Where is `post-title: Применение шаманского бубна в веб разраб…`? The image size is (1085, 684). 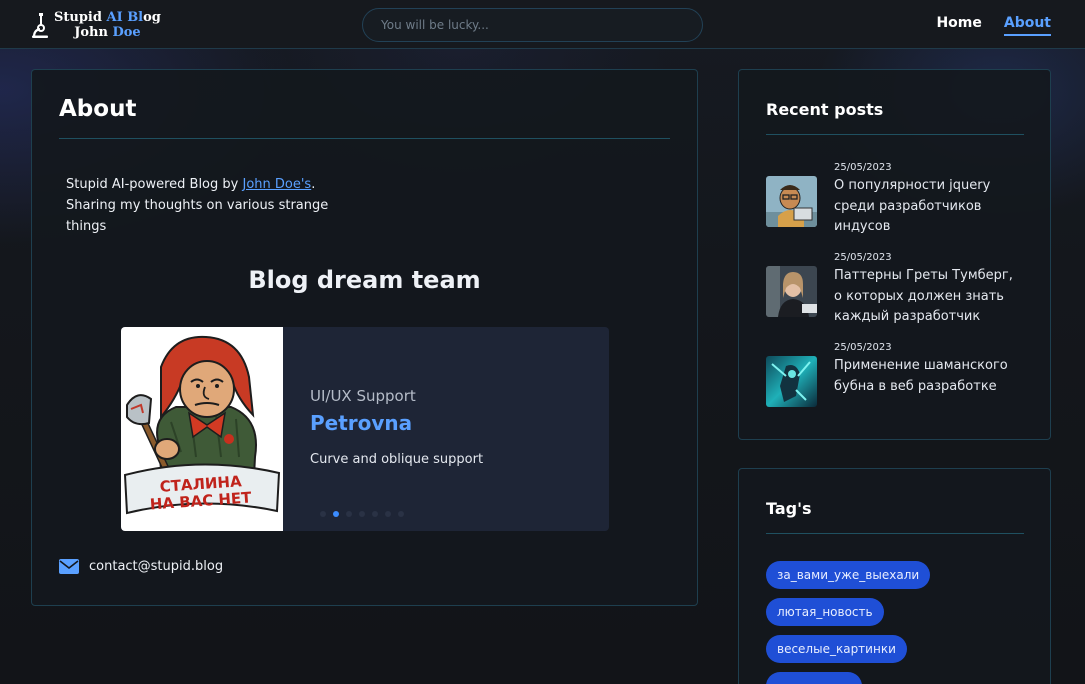 post-title: Применение шаманского бубна в веб разраб… is located at coordinates (929, 376).